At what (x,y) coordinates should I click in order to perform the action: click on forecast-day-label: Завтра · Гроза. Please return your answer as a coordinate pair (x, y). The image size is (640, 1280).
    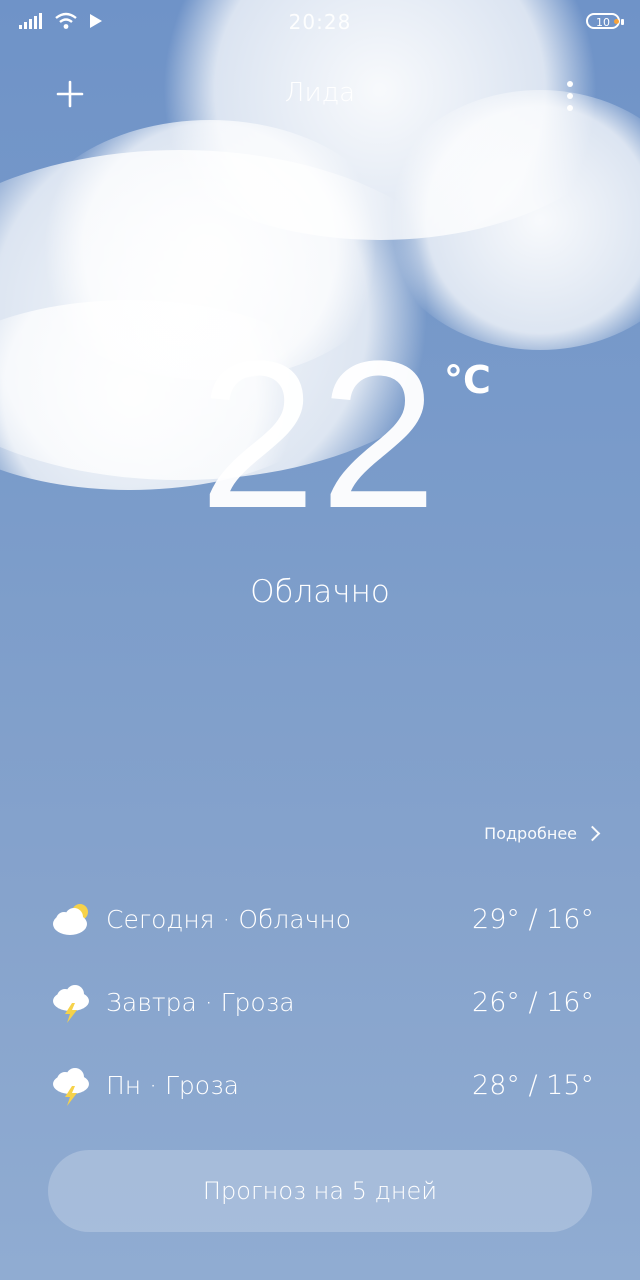
    Looking at the image, I should click on (200, 1002).